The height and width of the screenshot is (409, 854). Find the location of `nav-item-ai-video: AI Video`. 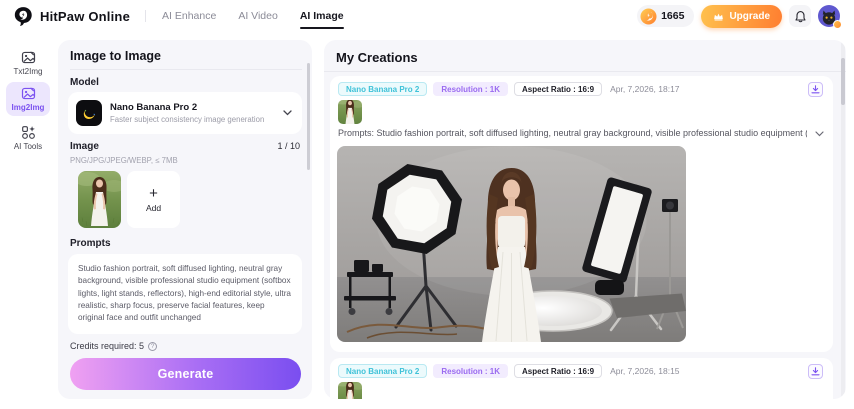

nav-item-ai-video: AI Video is located at coordinates (258, 16).